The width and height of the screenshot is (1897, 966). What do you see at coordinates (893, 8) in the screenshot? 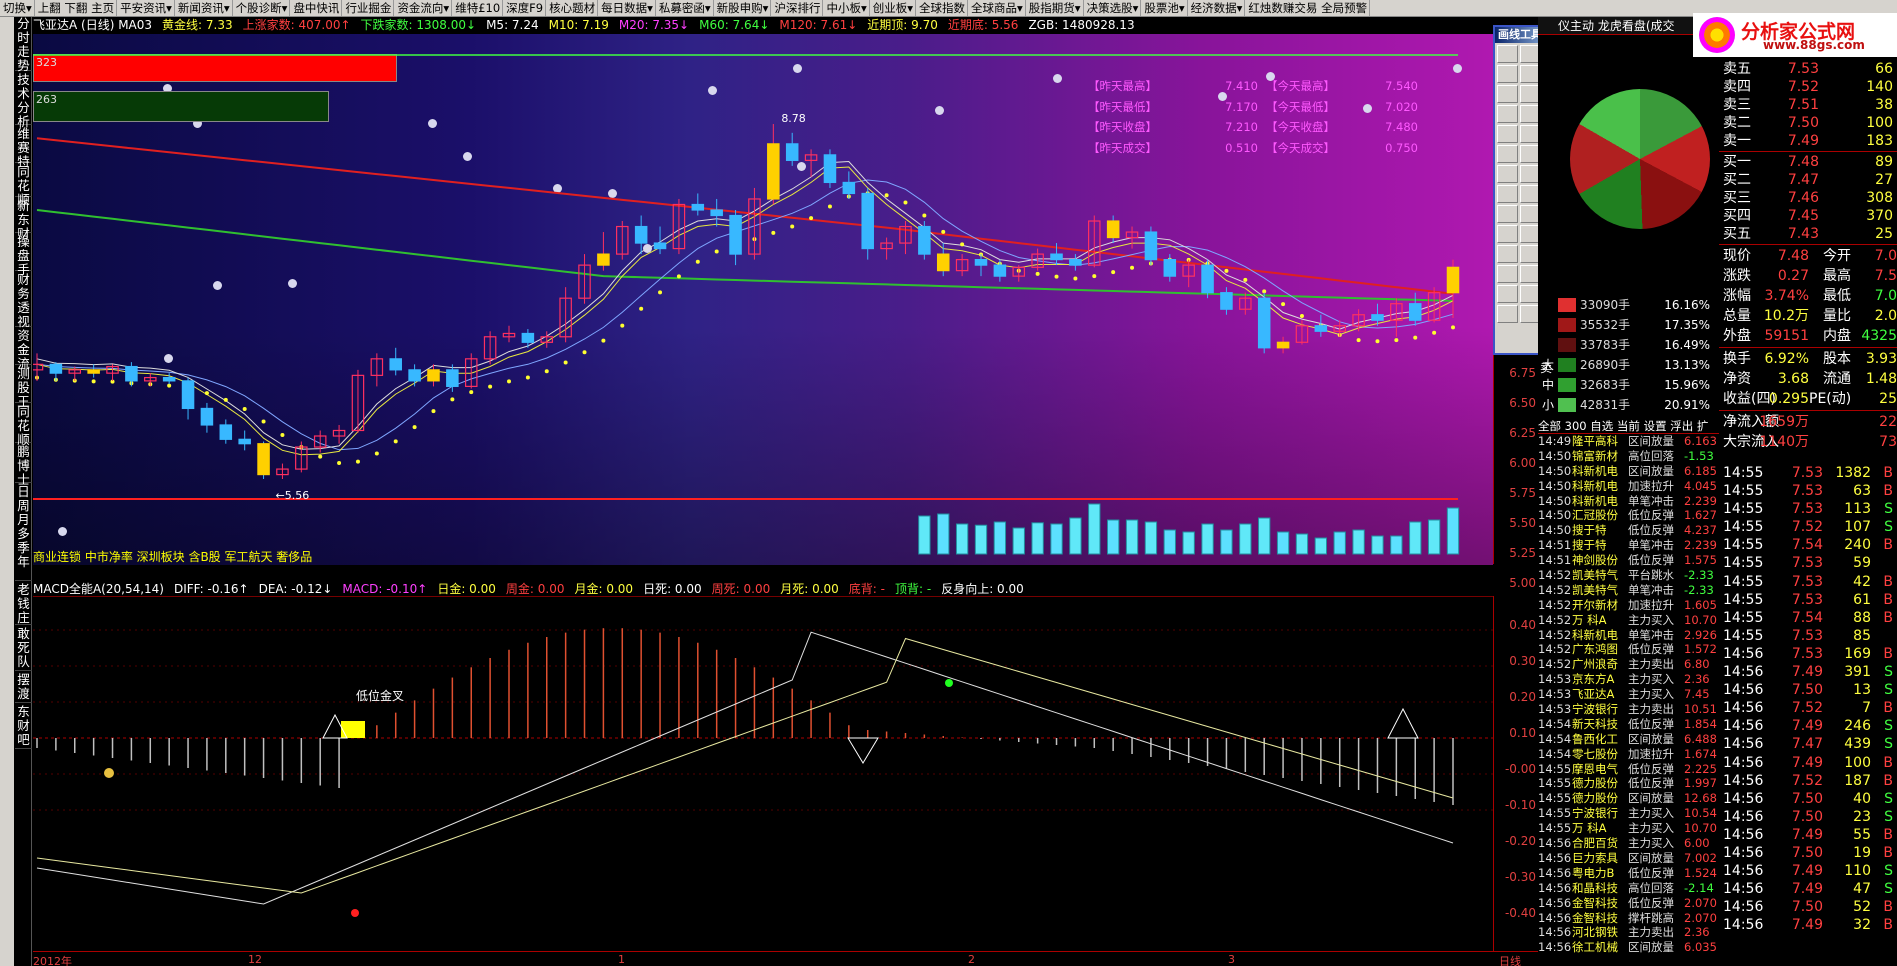
I see `menu-item: 创业板▾` at bounding box center [893, 8].